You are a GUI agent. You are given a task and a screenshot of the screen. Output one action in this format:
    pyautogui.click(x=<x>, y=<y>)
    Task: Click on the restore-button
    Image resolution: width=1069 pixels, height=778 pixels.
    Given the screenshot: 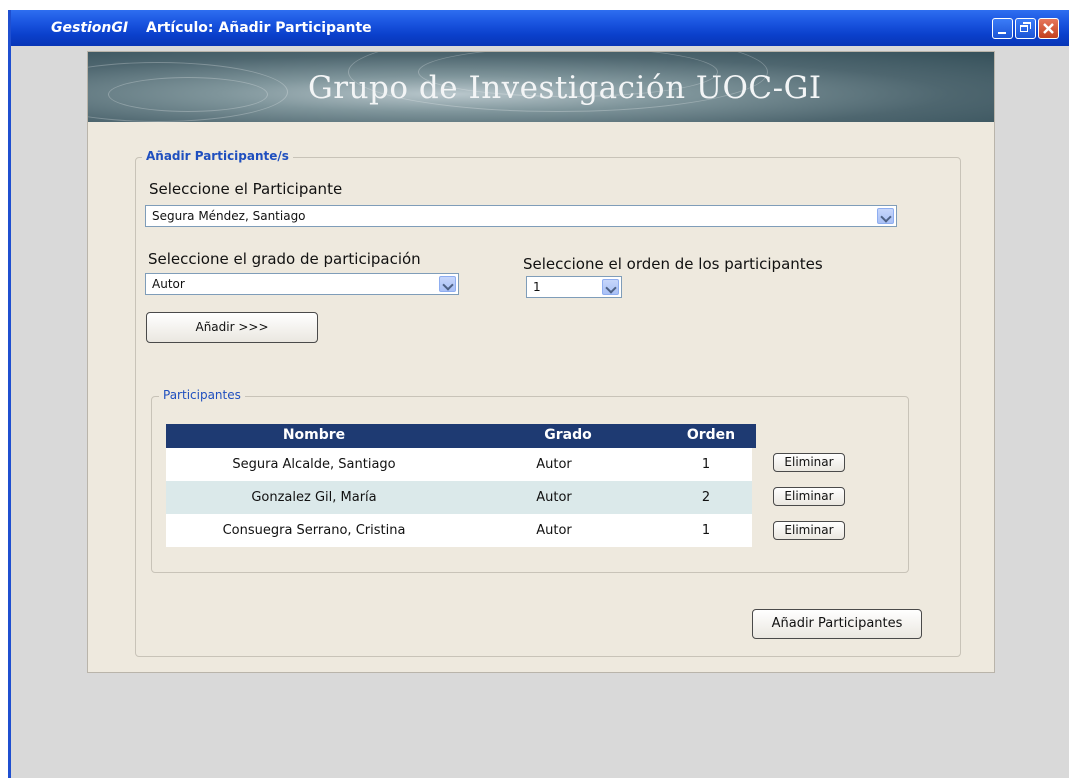 What is the action you would take?
    pyautogui.click(x=1025, y=28)
    